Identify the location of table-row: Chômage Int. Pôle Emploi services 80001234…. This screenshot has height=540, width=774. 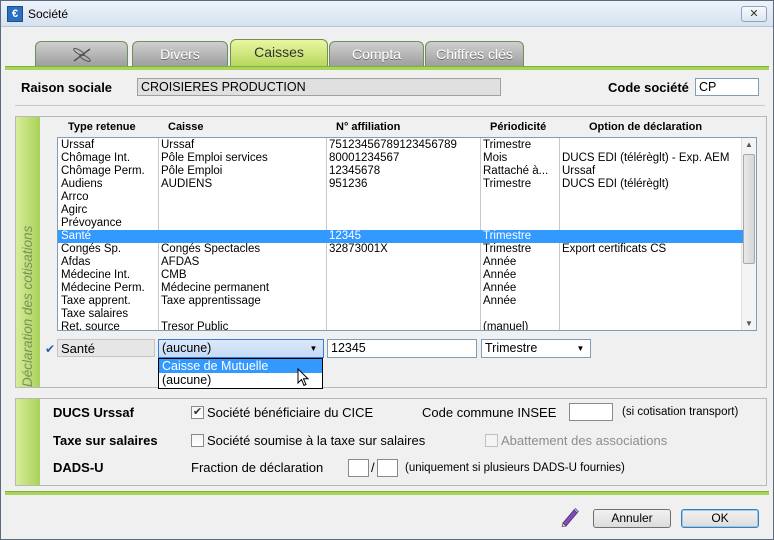
(400, 158).